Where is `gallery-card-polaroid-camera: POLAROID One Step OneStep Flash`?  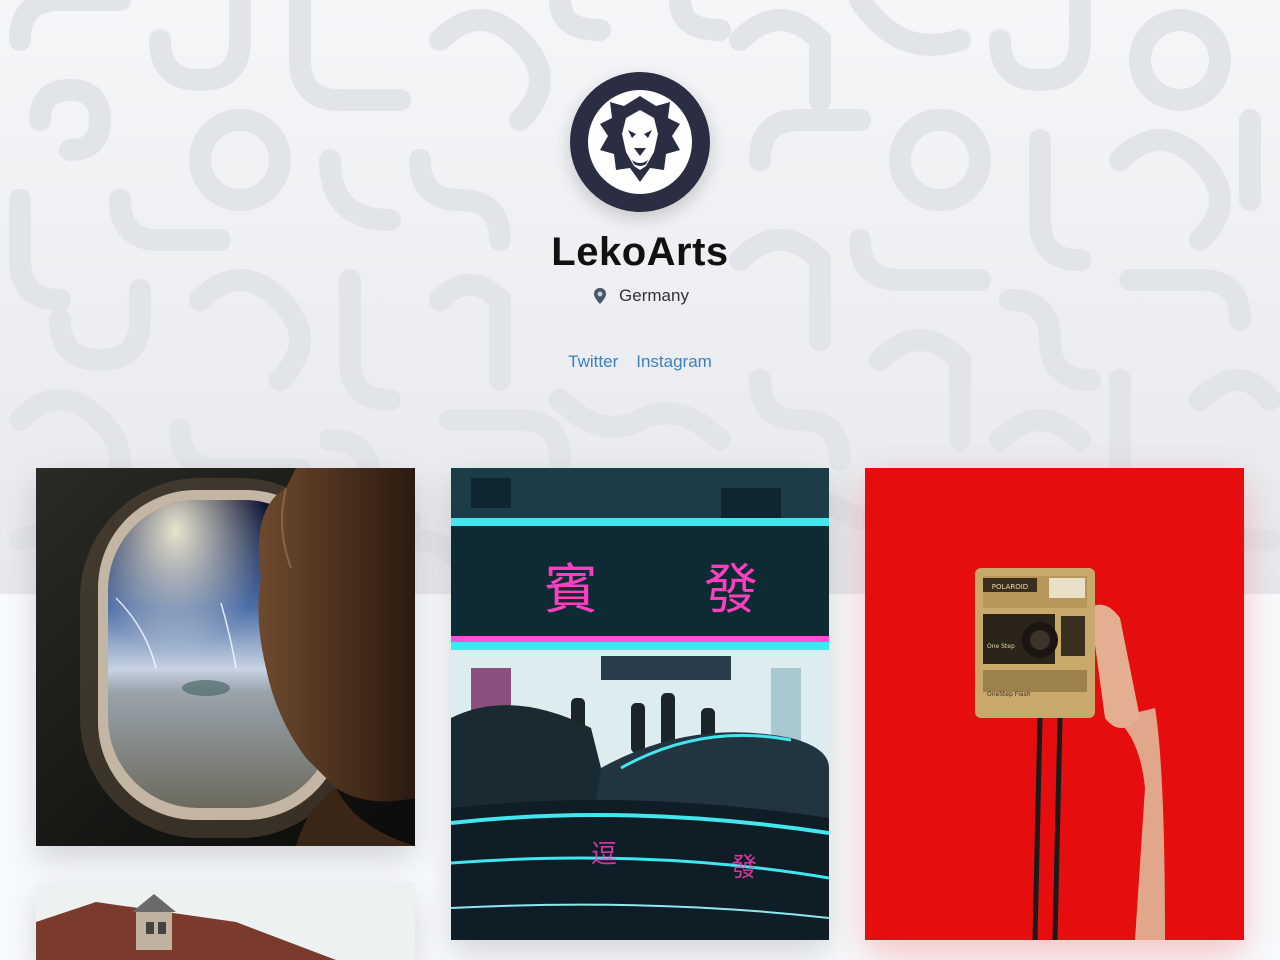
gallery-card-polaroid-camera: POLAROID One Step OneStep Flash is located at coordinates (1054, 704).